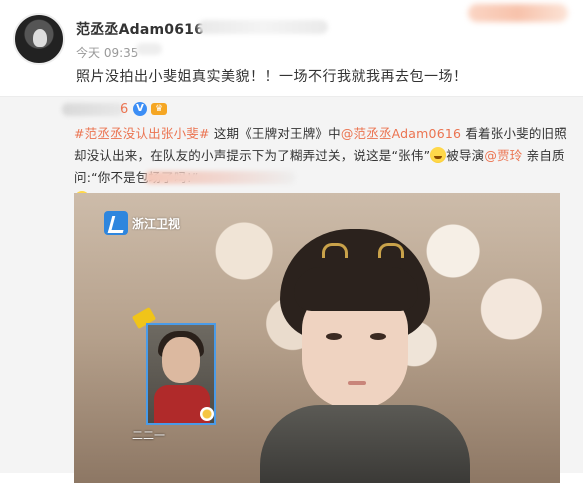 The width and height of the screenshot is (583, 483). What do you see at coordinates (148, 435) in the screenshot?
I see `inset-caption: 二二一` at bounding box center [148, 435].